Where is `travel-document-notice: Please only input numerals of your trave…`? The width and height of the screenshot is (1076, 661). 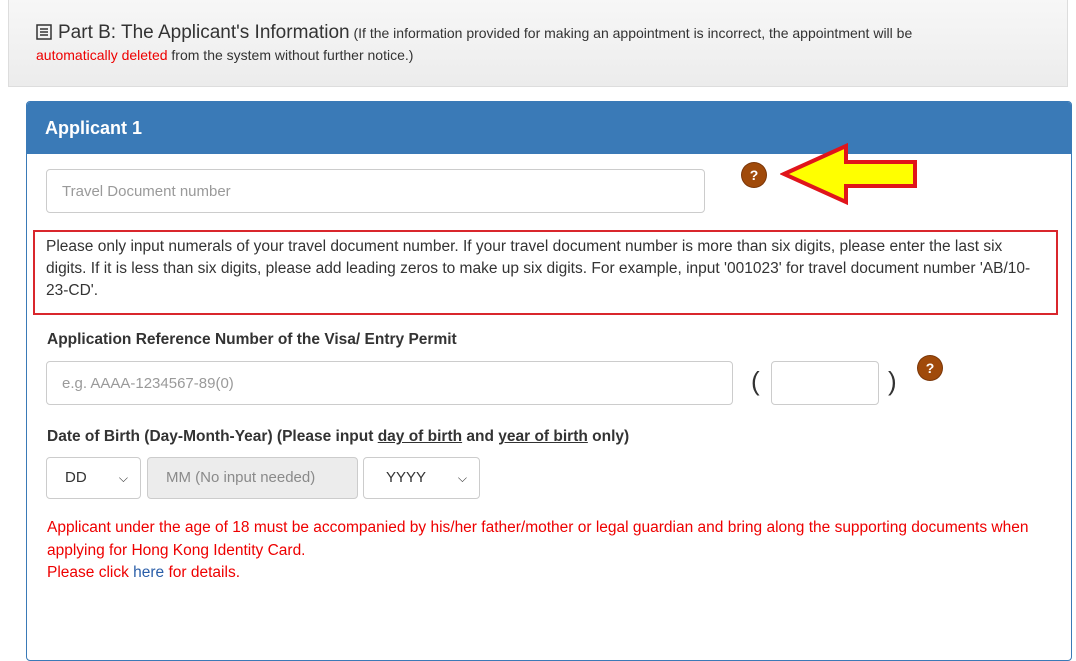 travel-document-notice: Please only input numerals of your trave… is located at coordinates (545, 272).